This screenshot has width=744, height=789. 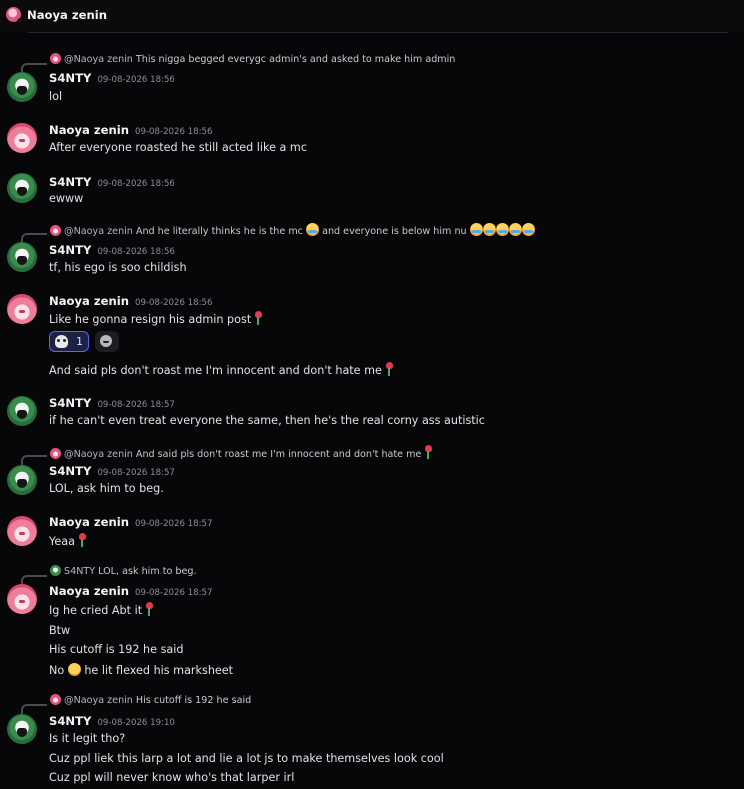 What do you see at coordinates (79, 341) in the screenshot?
I see `reaction-count: 1` at bounding box center [79, 341].